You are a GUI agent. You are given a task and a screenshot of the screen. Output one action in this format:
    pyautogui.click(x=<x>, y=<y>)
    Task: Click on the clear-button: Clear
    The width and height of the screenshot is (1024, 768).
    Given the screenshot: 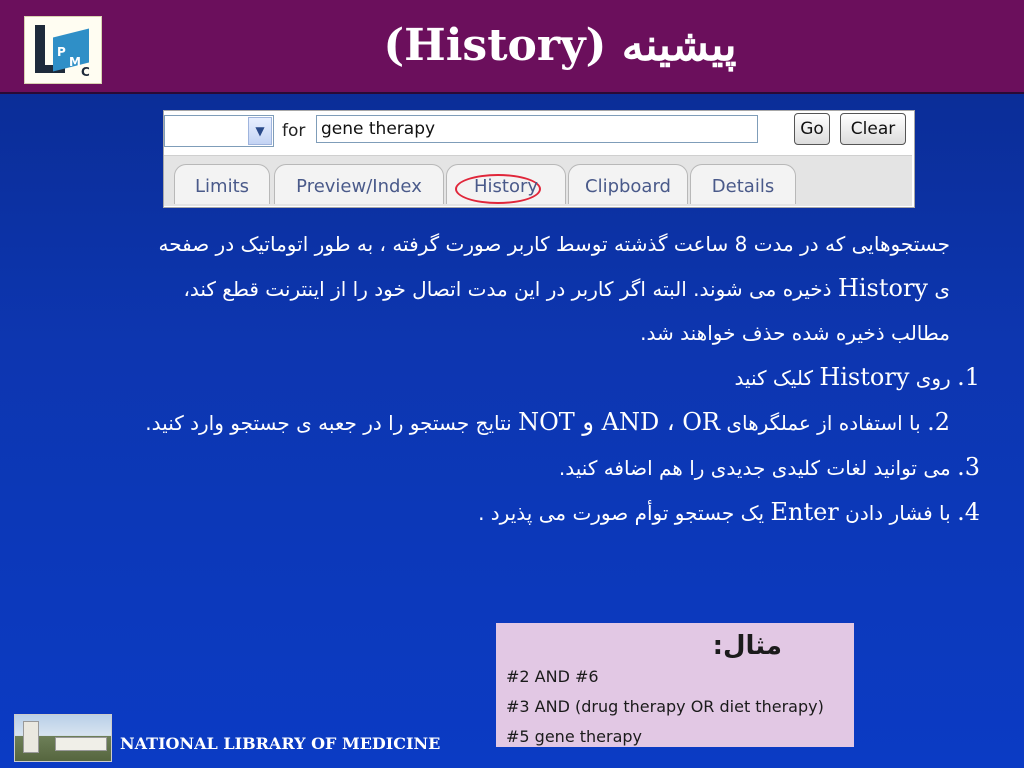 What is the action you would take?
    pyautogui.click(x=873, y=129)
    